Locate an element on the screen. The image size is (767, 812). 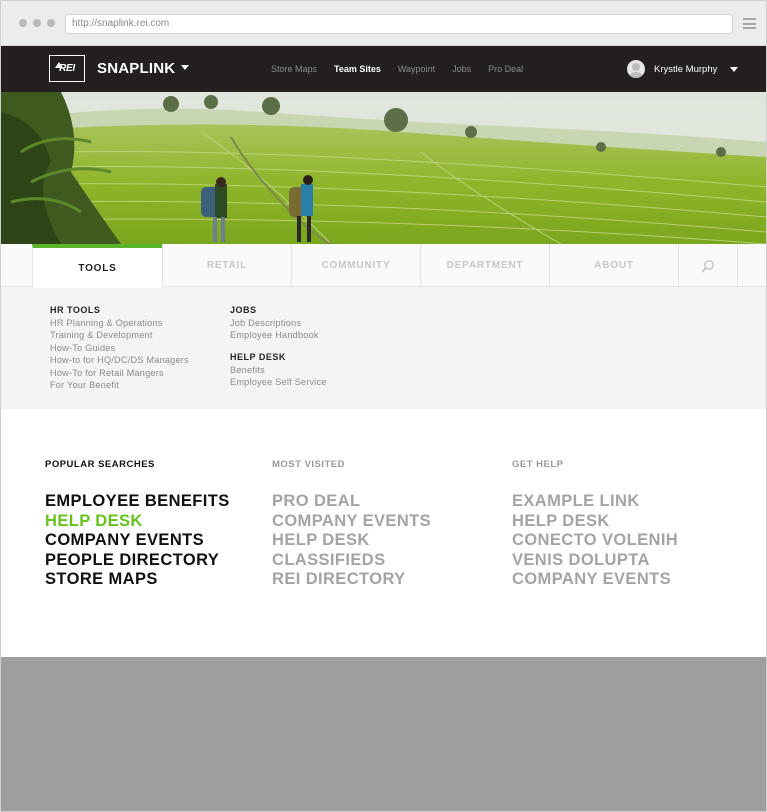
menu-link: How-To Guides is located at coordinates (119, 348).